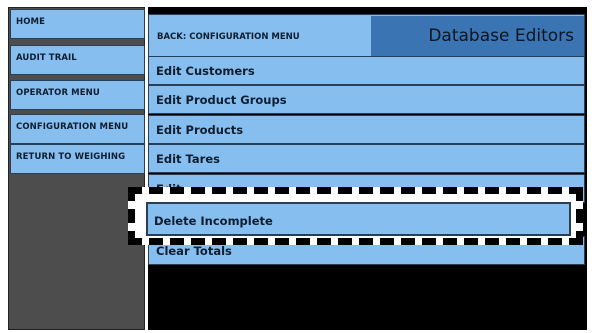 The width and height of the screenshot is (592, 333). Describe the element at coordinates (46, 58) in the screenshot. I see `sidebar-item-label: AUDIT TRAIL` at that location.